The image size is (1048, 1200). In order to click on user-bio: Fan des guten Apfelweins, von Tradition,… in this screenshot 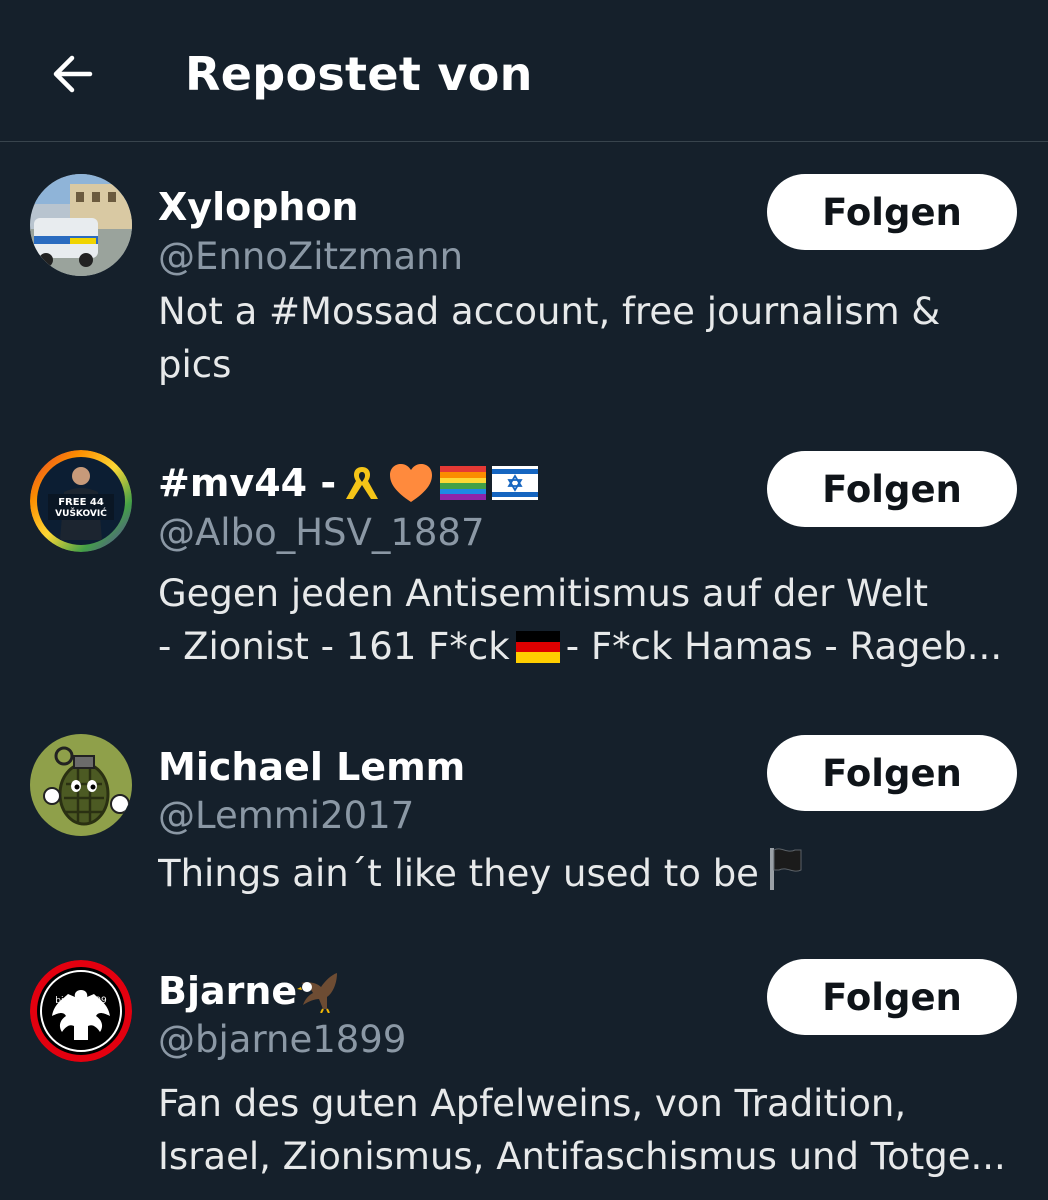, I will do `click(583, 1130)`.